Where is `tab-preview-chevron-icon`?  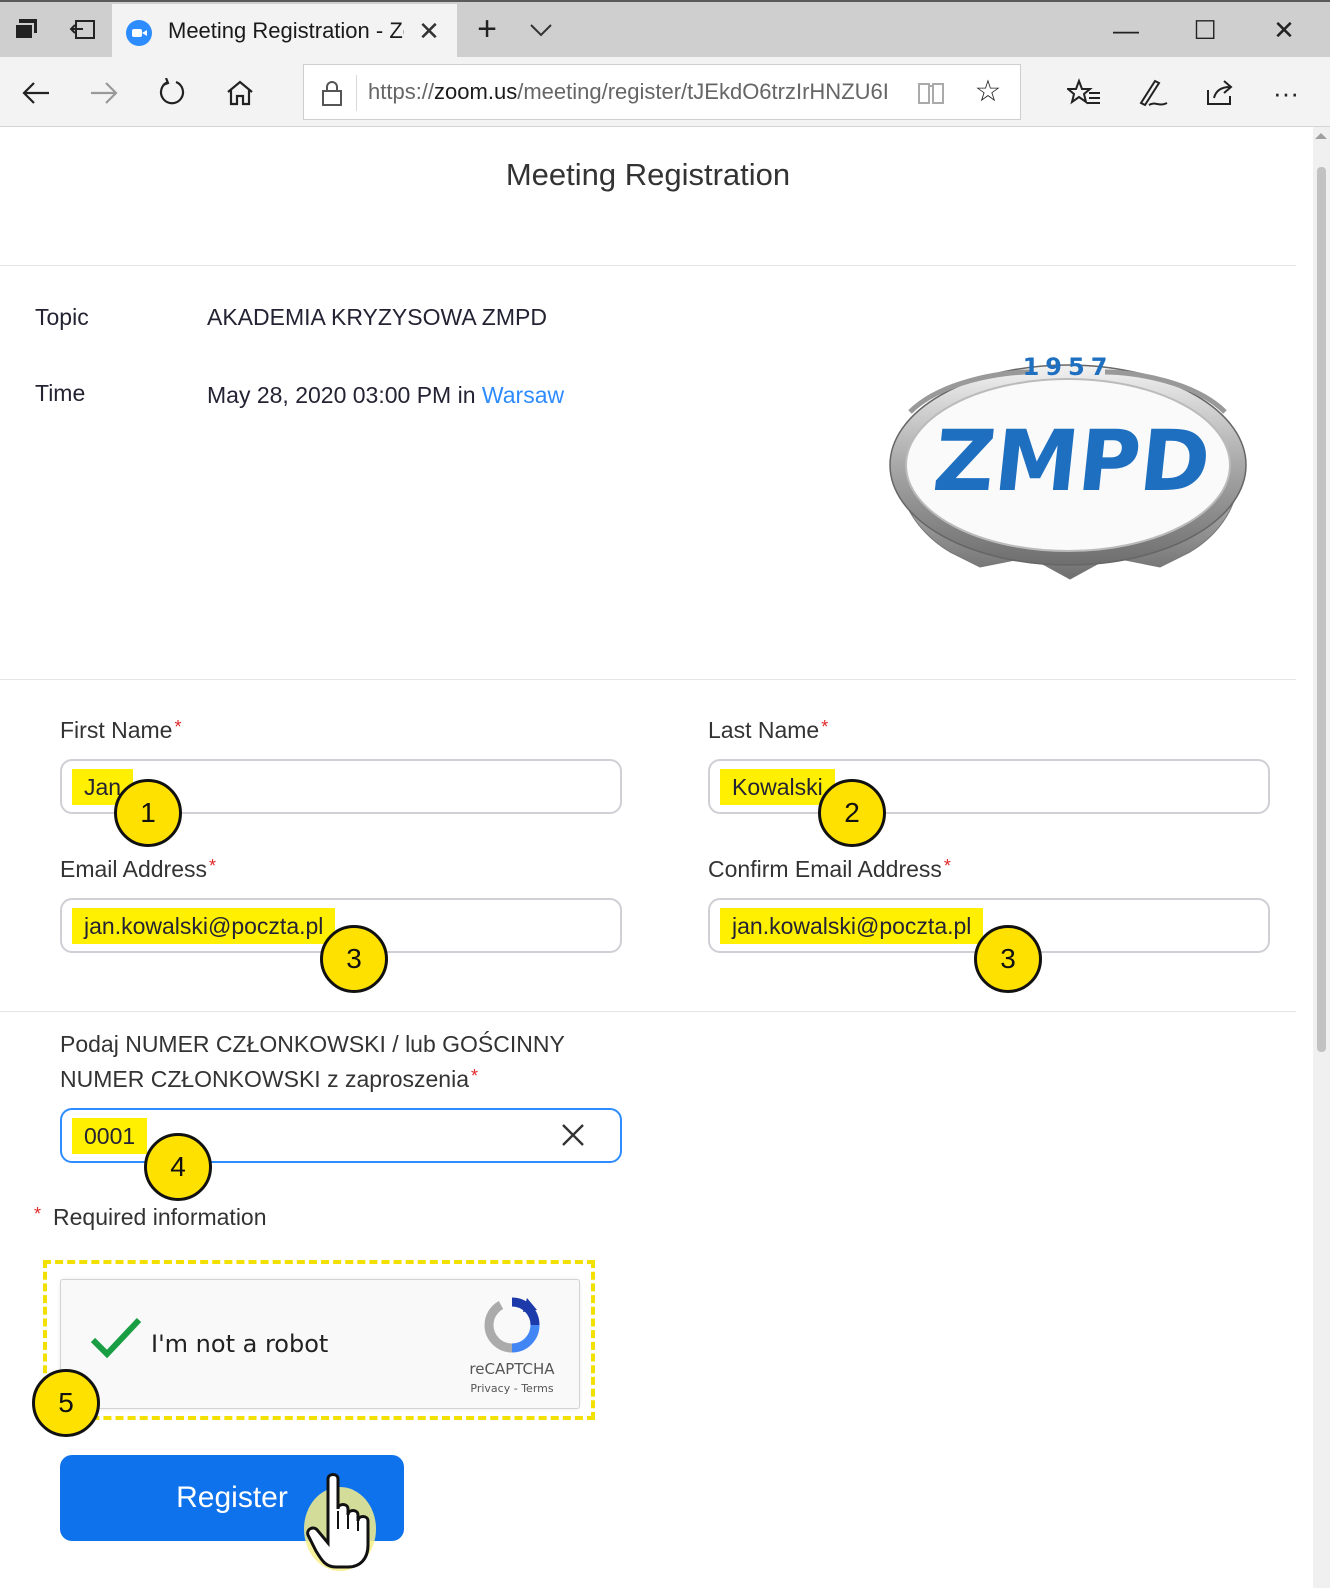 tab-preview-chevron-icon is located at coordinates (541, 30).